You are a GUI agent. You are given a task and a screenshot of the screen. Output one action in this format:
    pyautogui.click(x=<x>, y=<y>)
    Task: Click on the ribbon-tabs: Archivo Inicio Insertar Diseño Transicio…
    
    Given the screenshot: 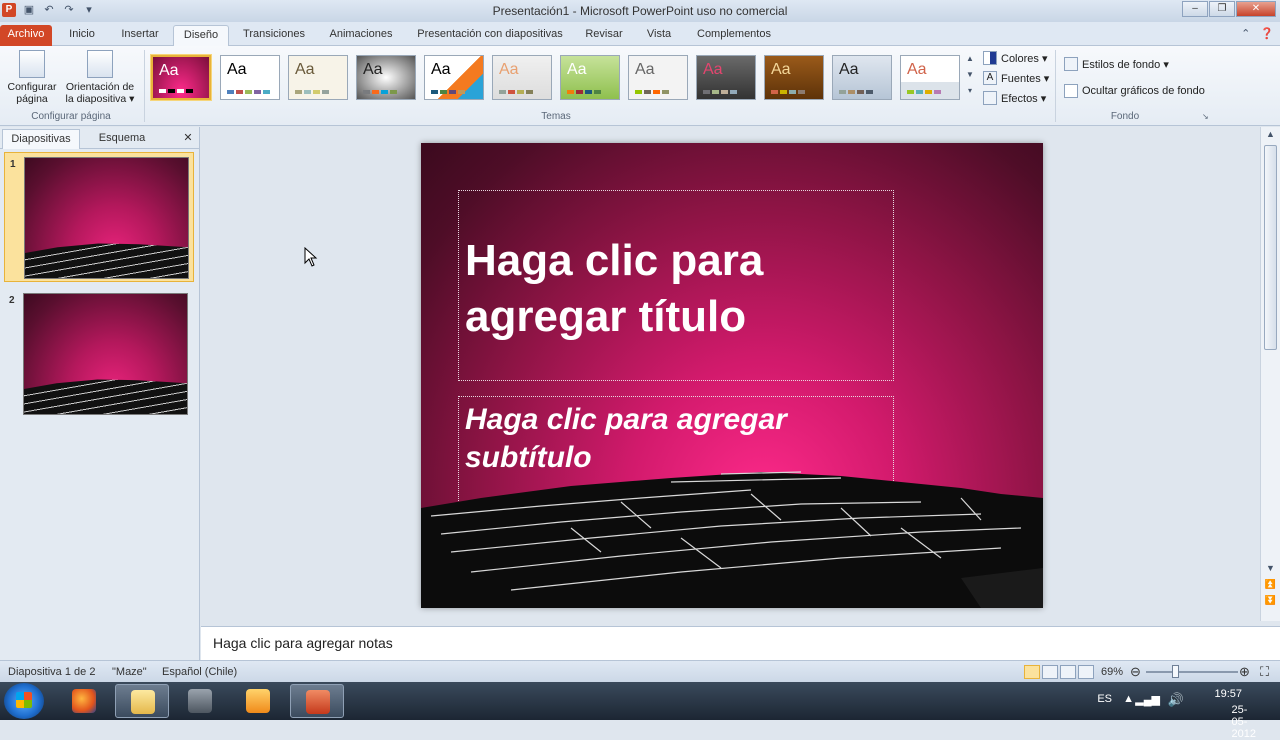 What is the action you would take?
    pyautogui.click(x=640, y=34)
    